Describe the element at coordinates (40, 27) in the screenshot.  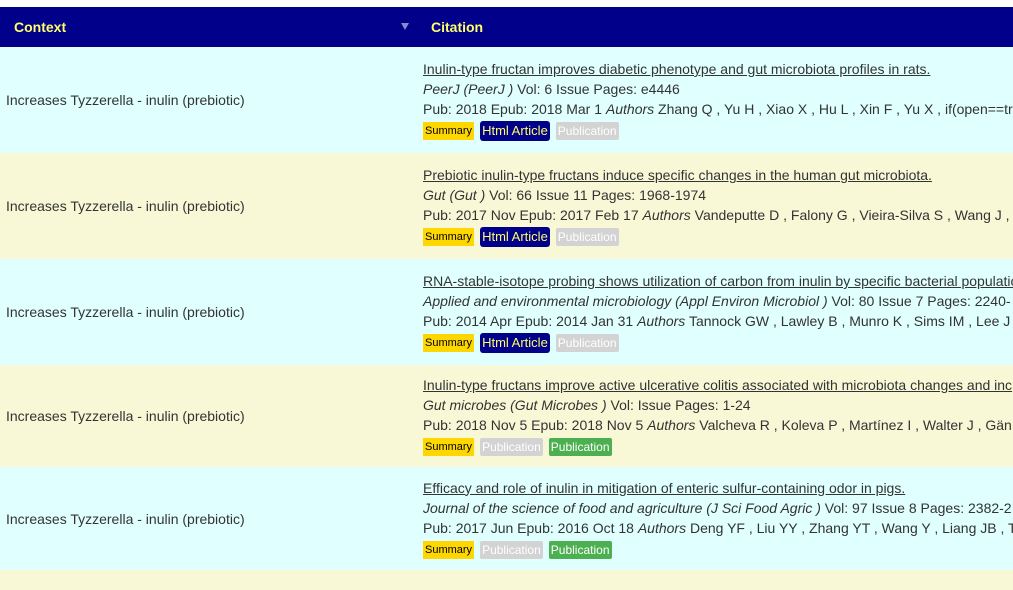
I see `context-header-label: Context` at that location.